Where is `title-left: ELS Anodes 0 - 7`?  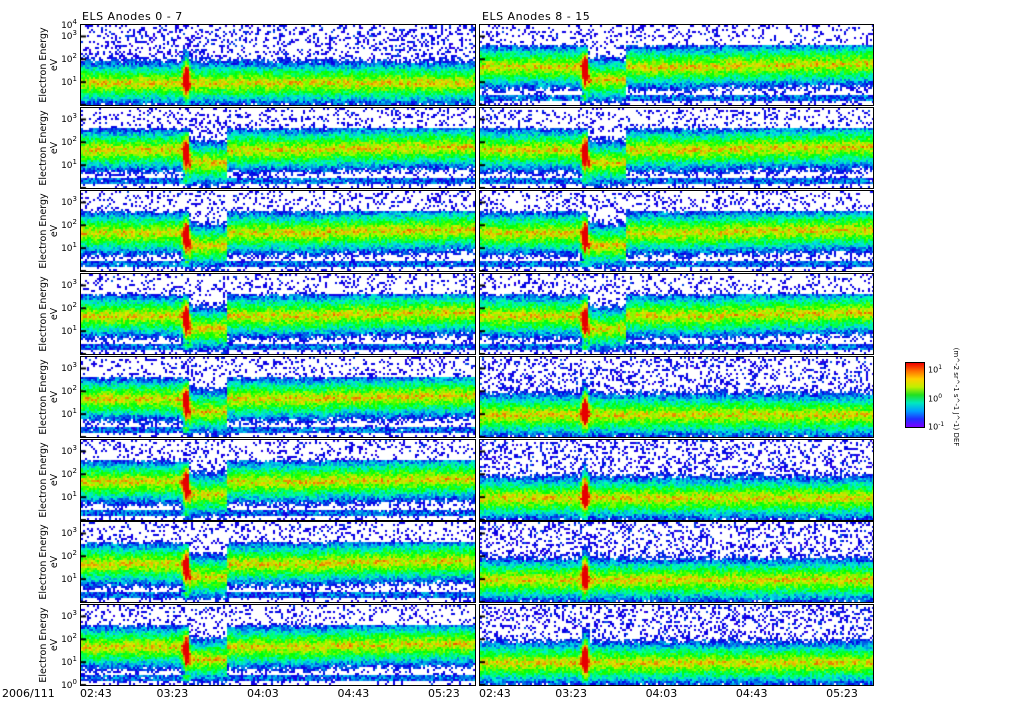 title-left: ELS Anodes 0 - 7 is located at coordinates (132, 16).